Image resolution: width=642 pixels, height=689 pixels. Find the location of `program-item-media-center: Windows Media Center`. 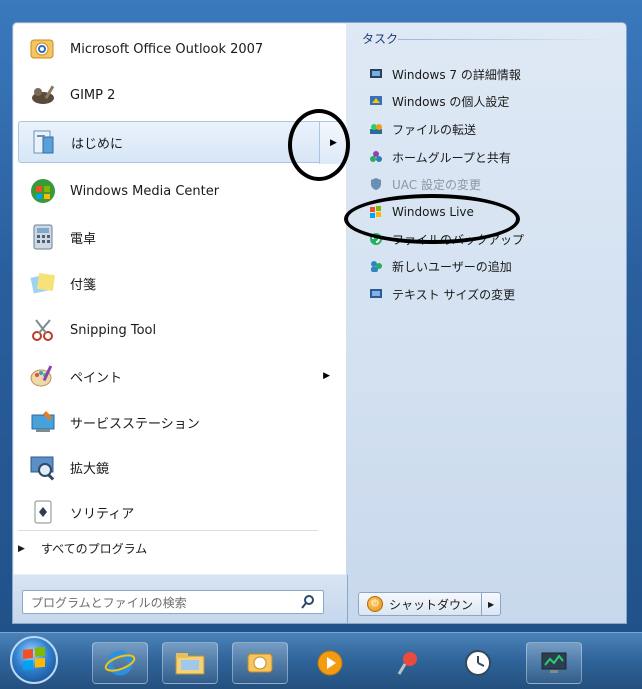

program-item-media-center: Windows Media Center is located at coordinates (179, 191).